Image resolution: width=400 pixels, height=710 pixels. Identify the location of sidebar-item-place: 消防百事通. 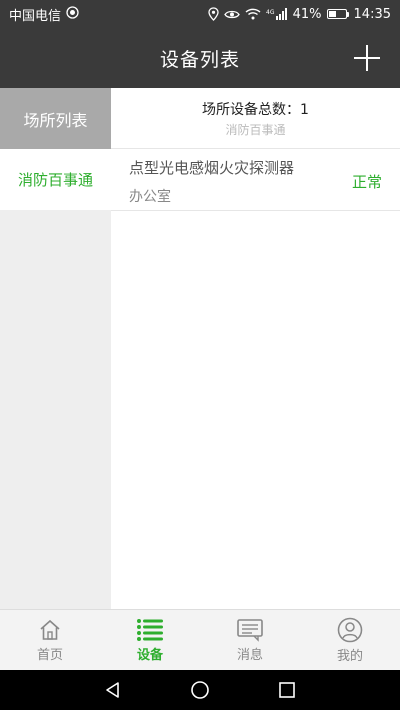
(55, 179).